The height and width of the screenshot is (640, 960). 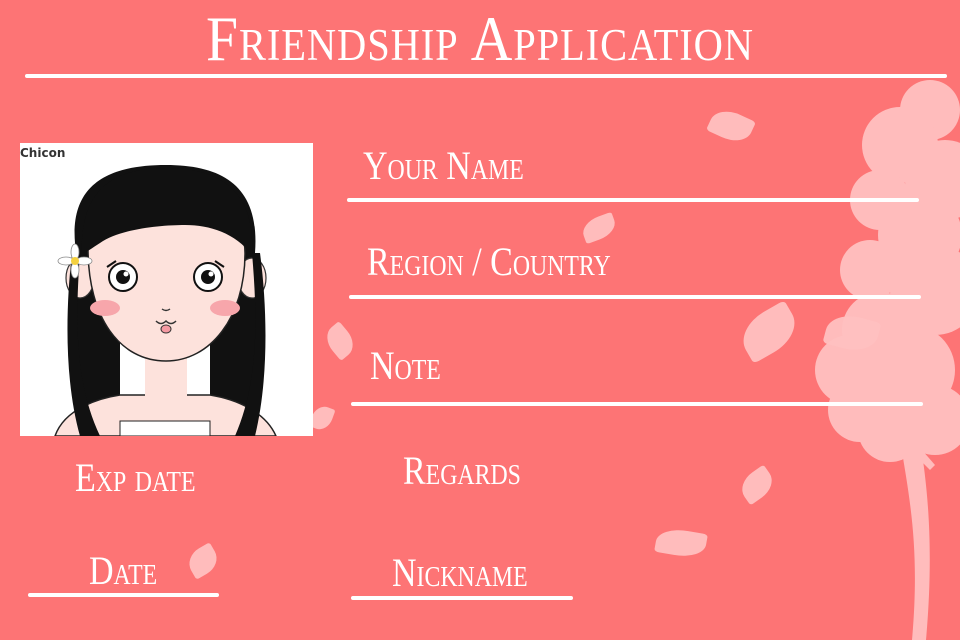 I want to click on photo-caption: Chicon, so click(x=43, y=153).